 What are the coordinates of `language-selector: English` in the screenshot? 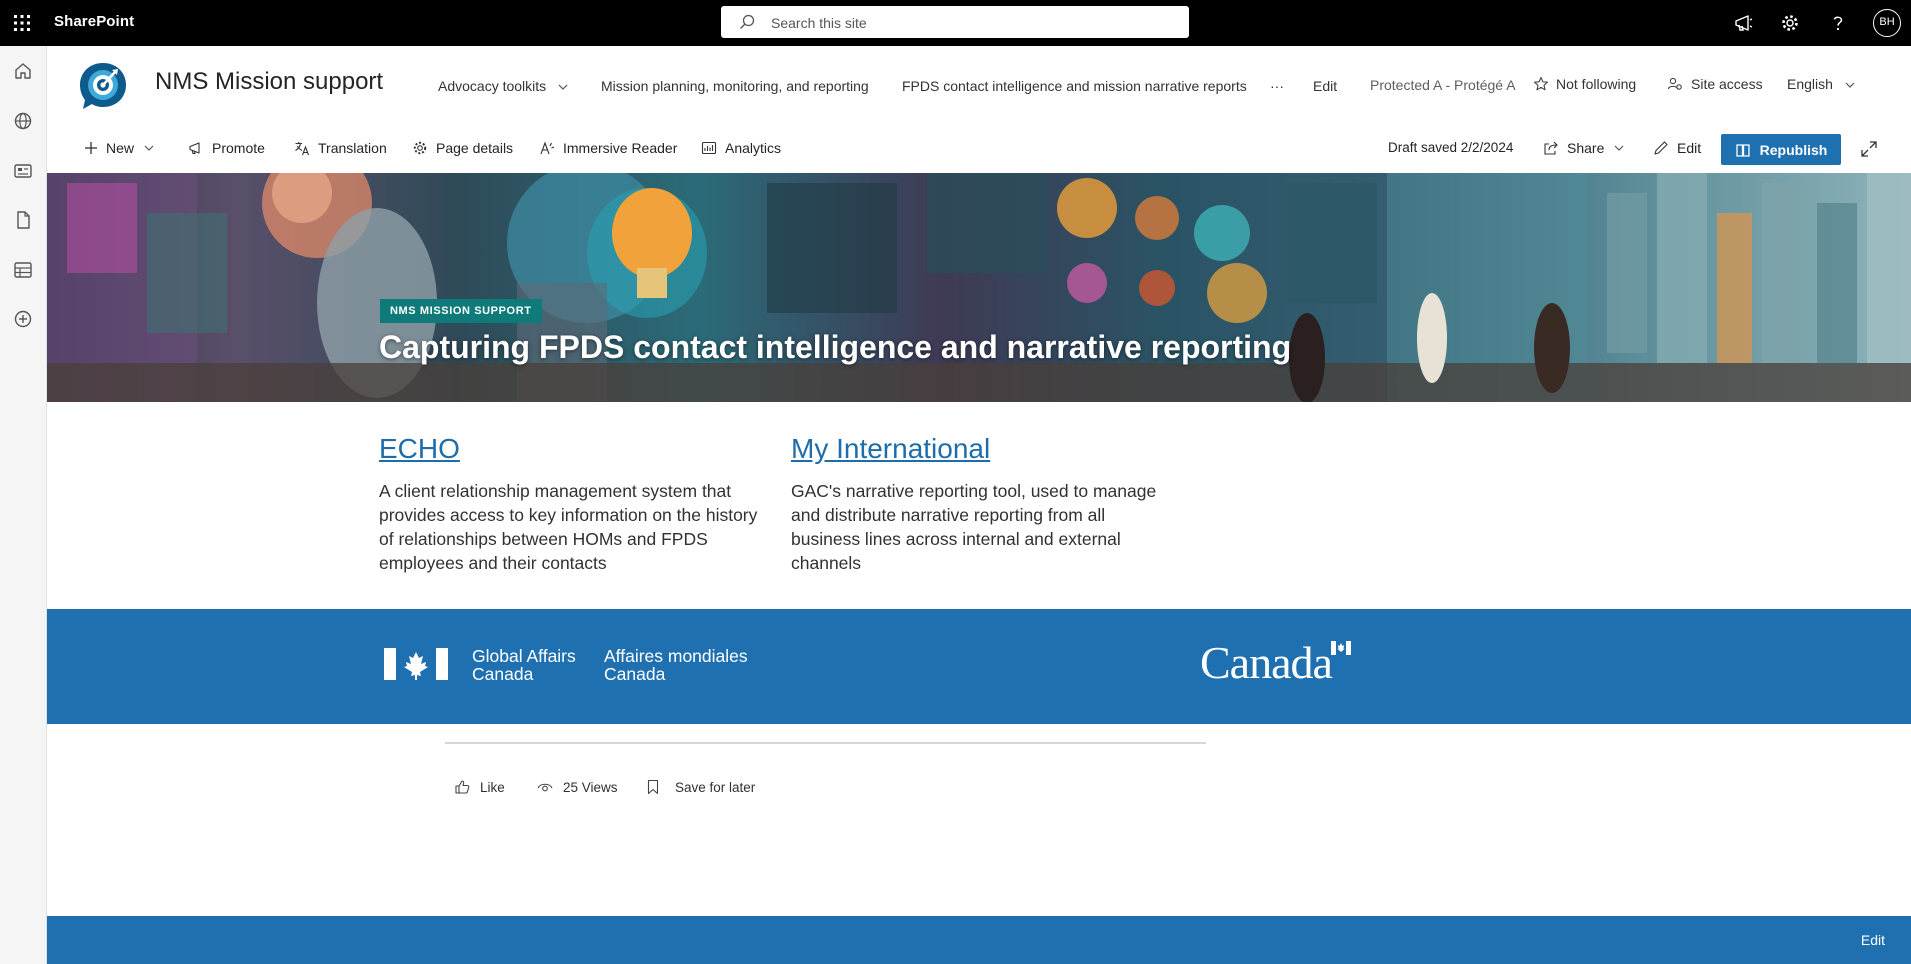 It's located at (1821, 84).